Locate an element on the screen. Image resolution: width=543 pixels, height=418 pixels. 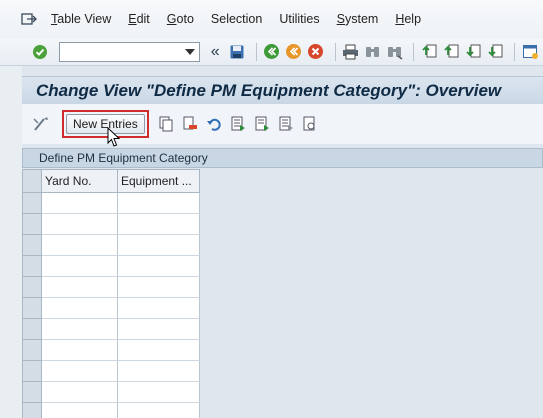
menu-goto: Goto is located at coordinates (180, 19).